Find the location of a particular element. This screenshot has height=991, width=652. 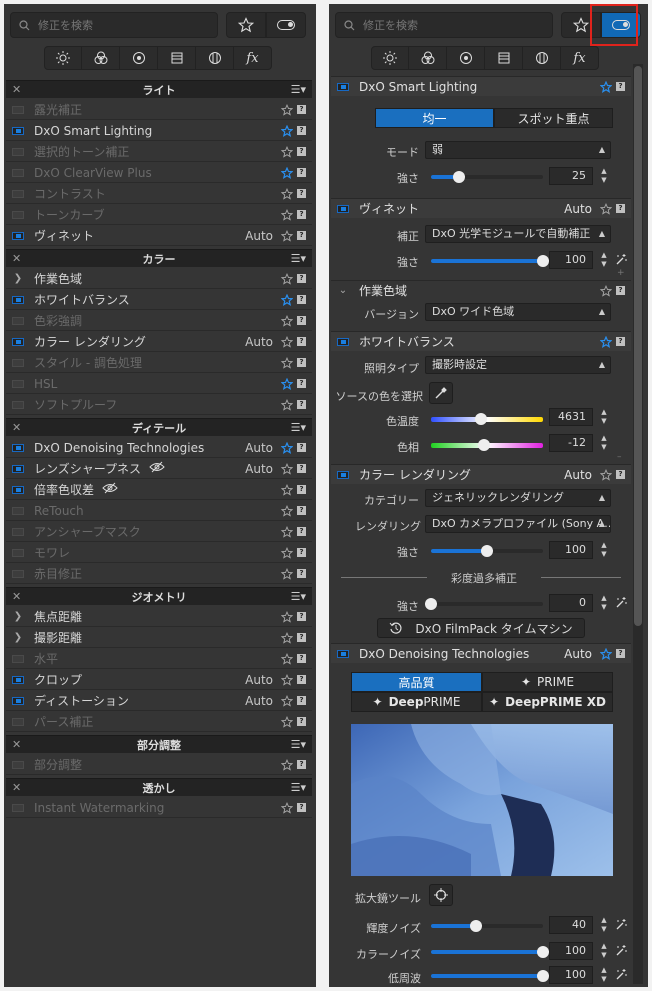

white-balance-checkbox is located at coordinates (343, 341).